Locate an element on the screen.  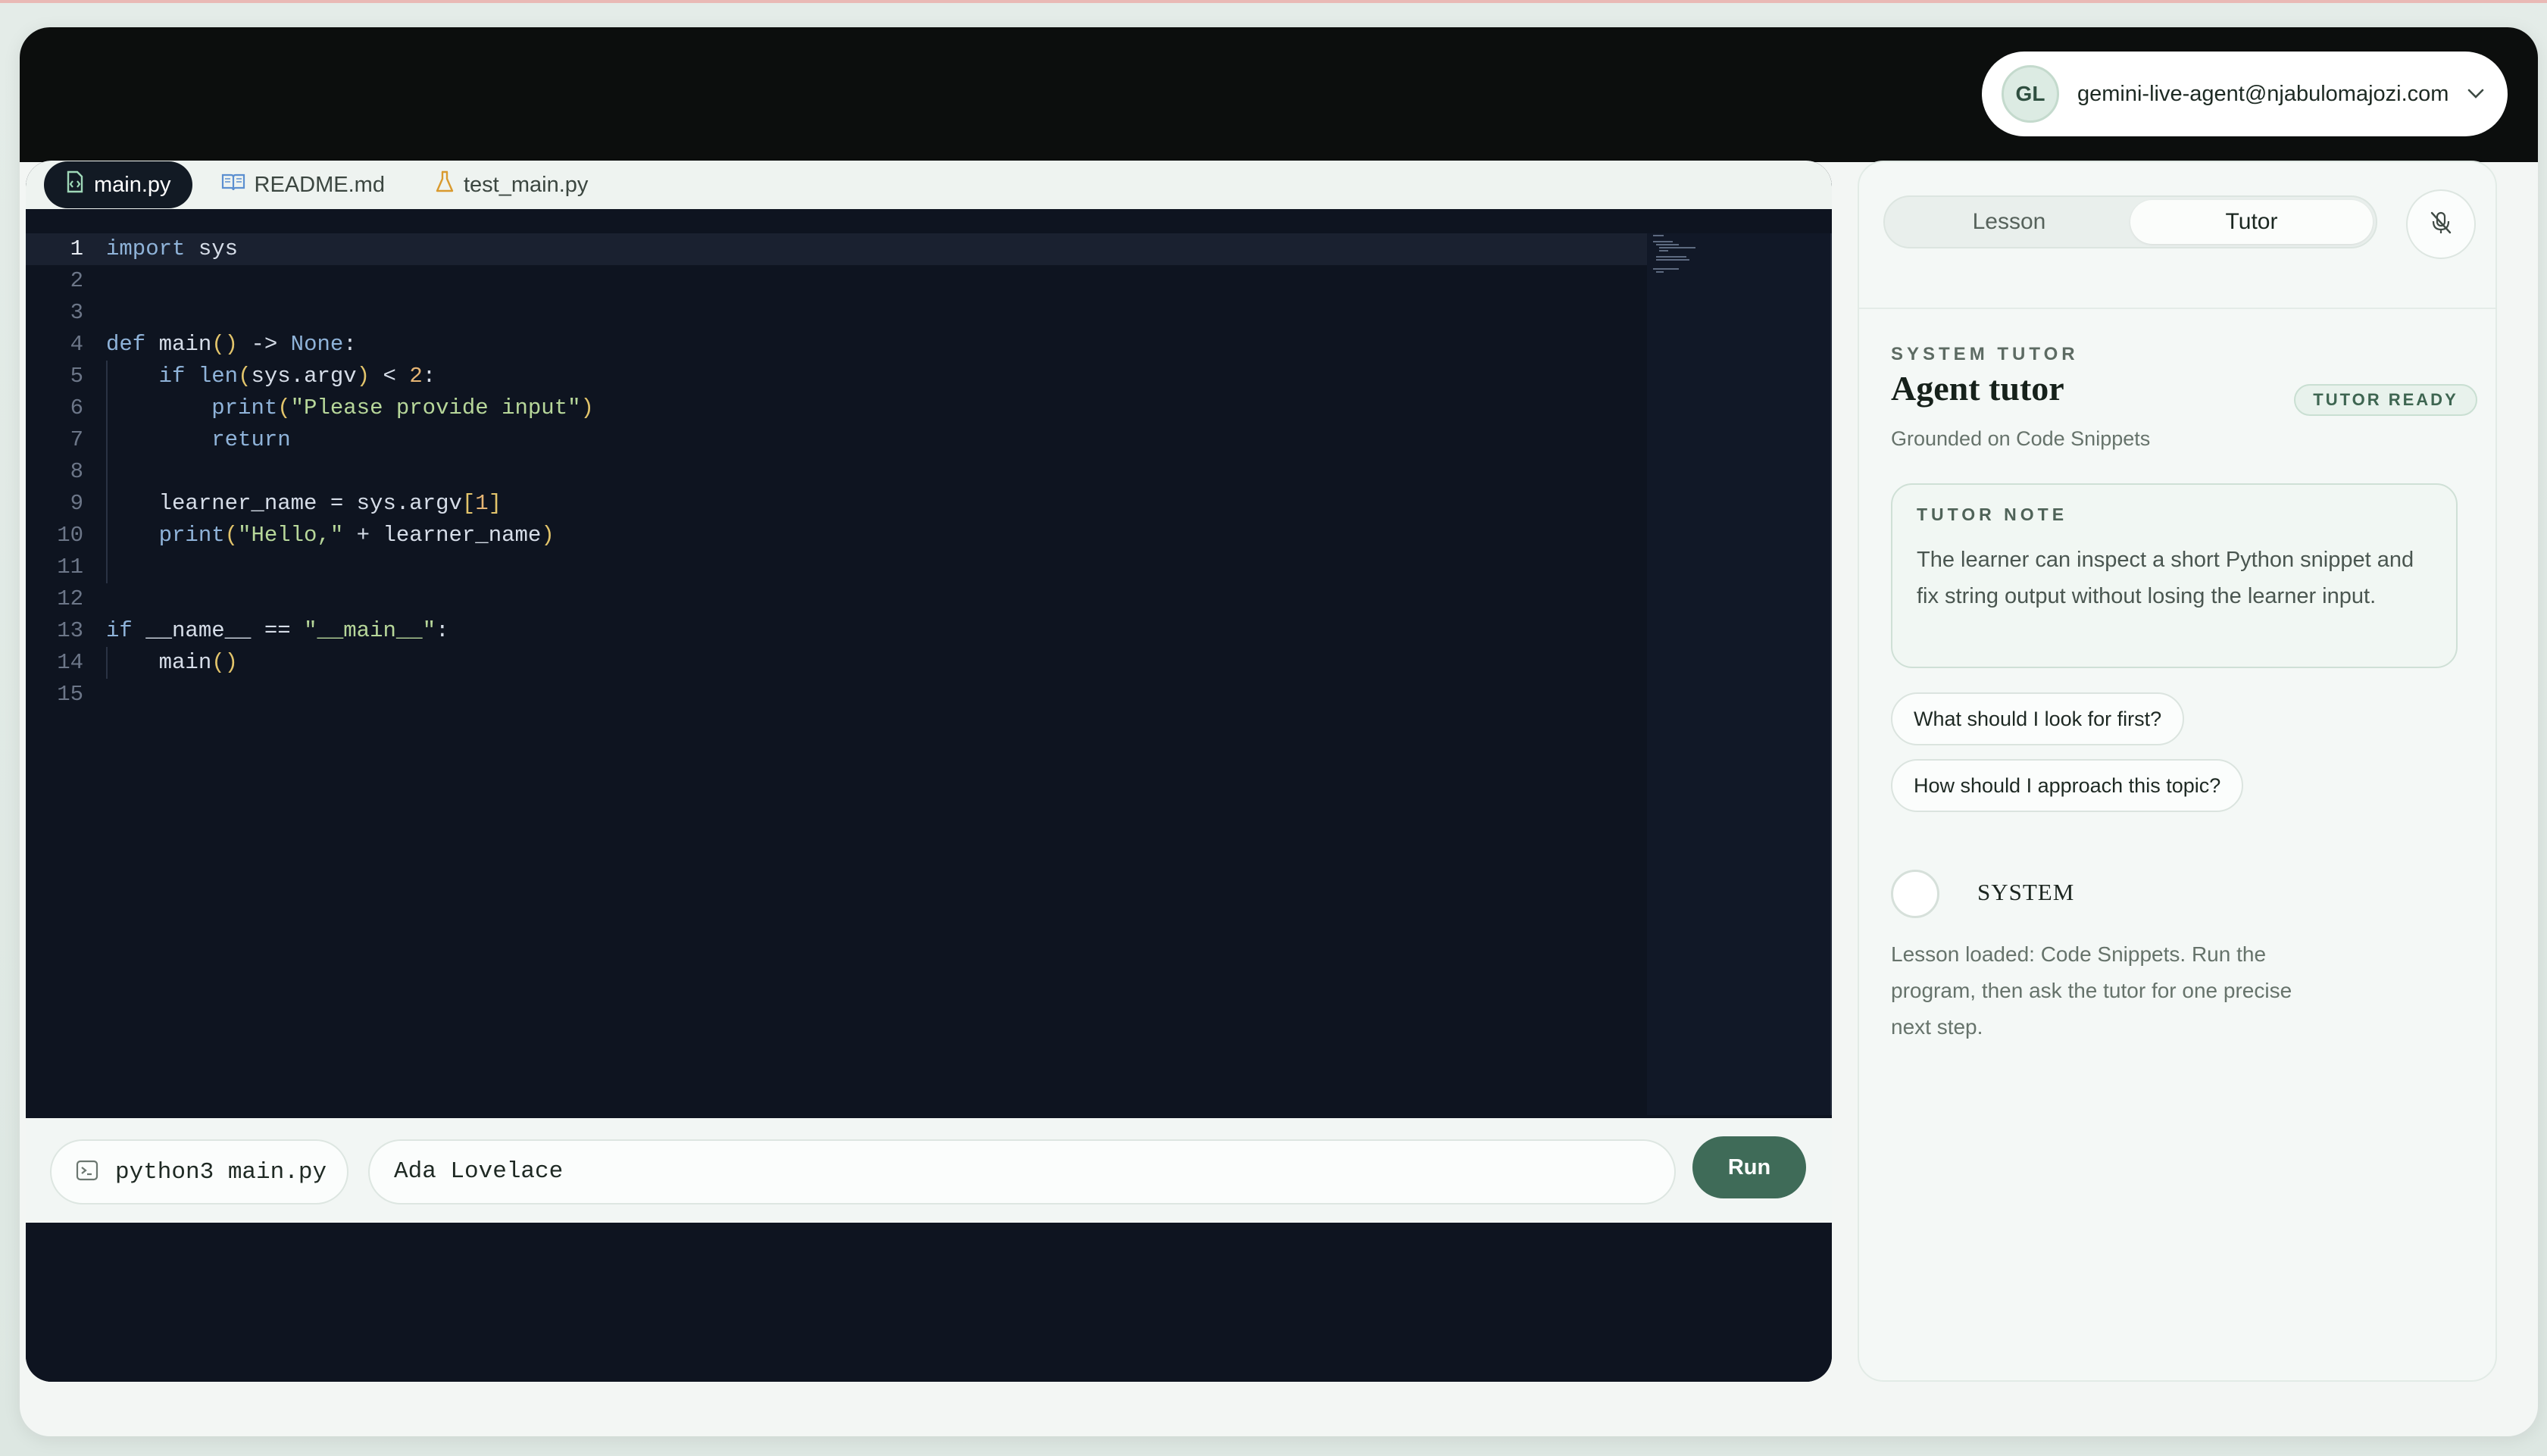
code-line: 9 learner_name = sys.argv[1] is located at coordinates (836, 504).